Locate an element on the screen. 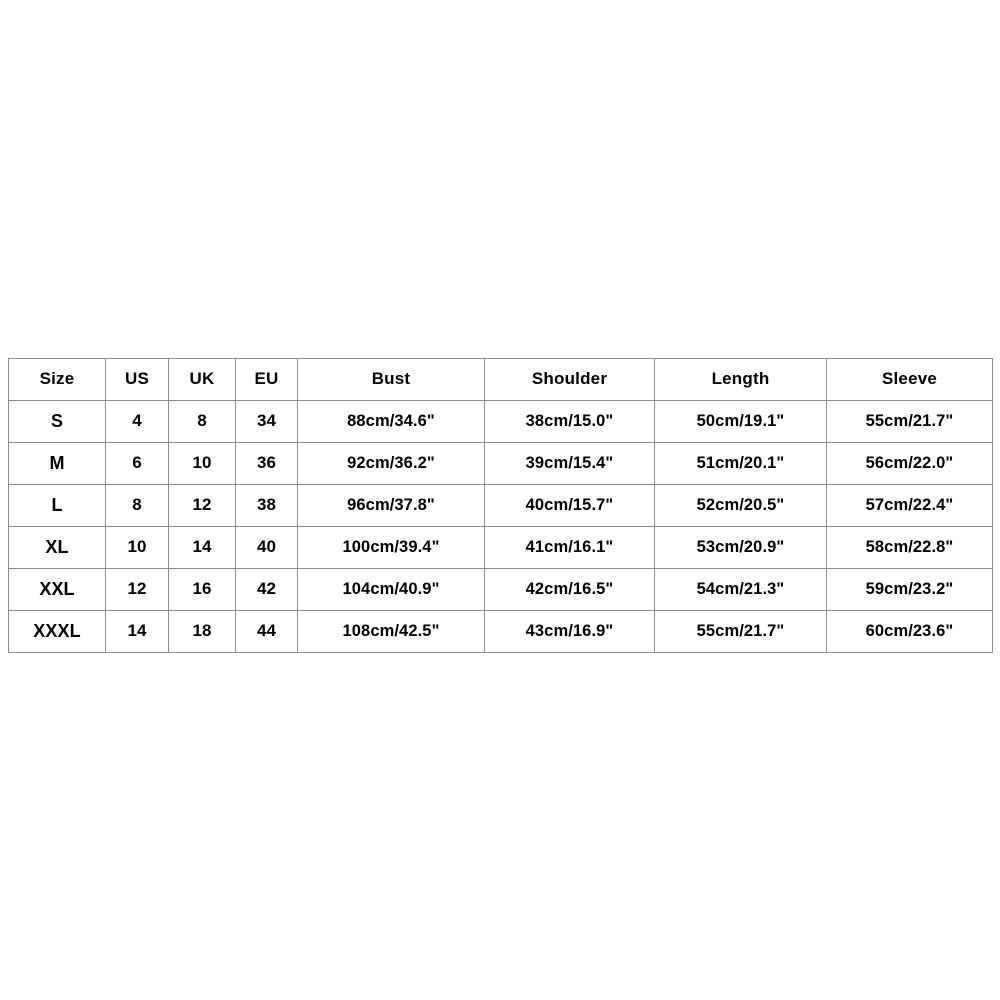  cell-size: M is located at coordinates (57, 463).